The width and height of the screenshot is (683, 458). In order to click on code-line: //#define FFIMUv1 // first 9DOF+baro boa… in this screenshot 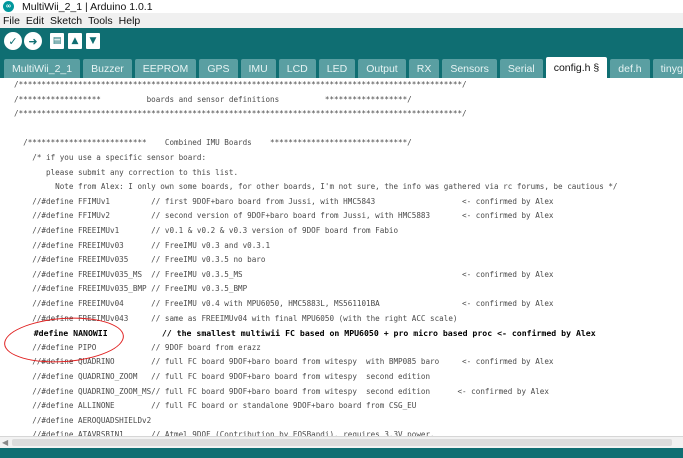, I will do `click(284, 201)`.